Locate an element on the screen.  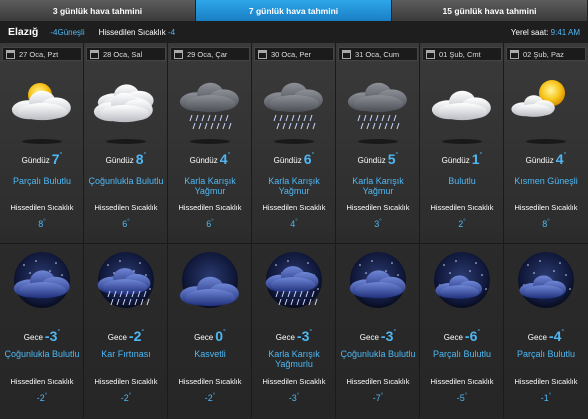
night-feels-temp: -2 is located at coordinates (208, 398).